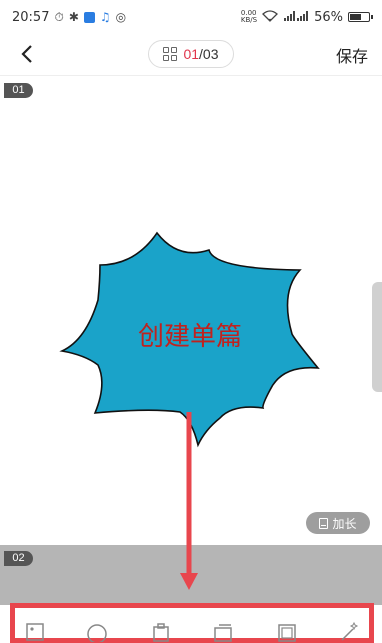  I want to click on status-right: 0.00 KB/S 56%, so click(307, 17).